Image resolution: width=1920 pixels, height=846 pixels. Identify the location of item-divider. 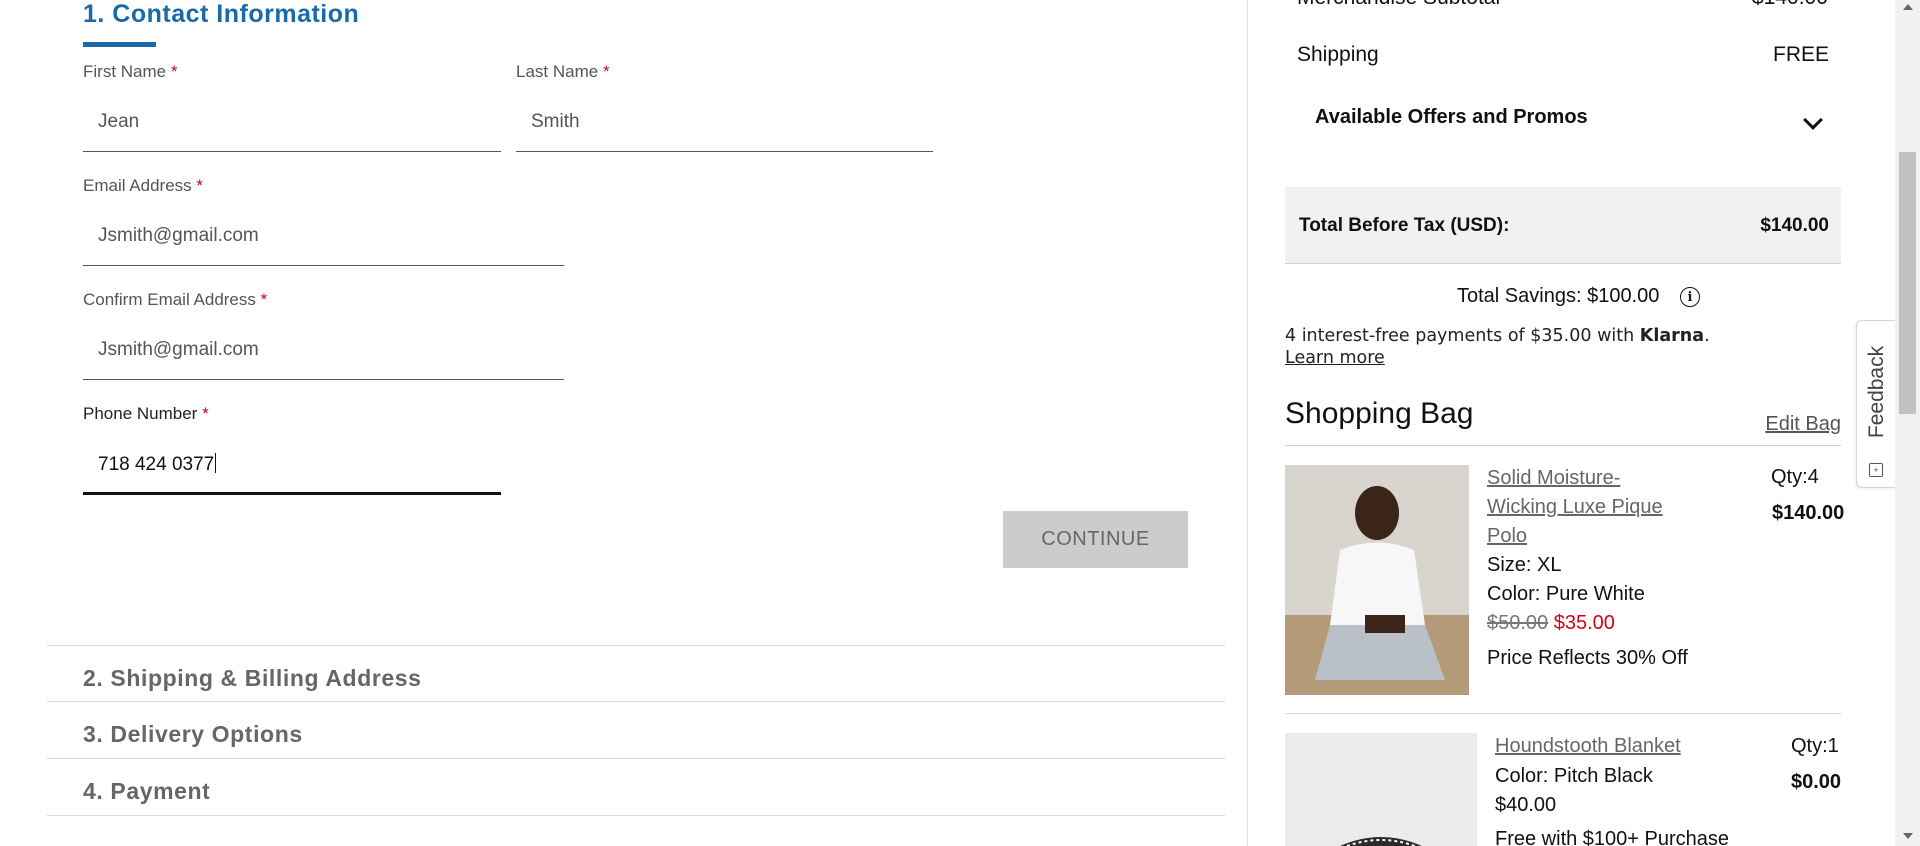
(1563, 713).